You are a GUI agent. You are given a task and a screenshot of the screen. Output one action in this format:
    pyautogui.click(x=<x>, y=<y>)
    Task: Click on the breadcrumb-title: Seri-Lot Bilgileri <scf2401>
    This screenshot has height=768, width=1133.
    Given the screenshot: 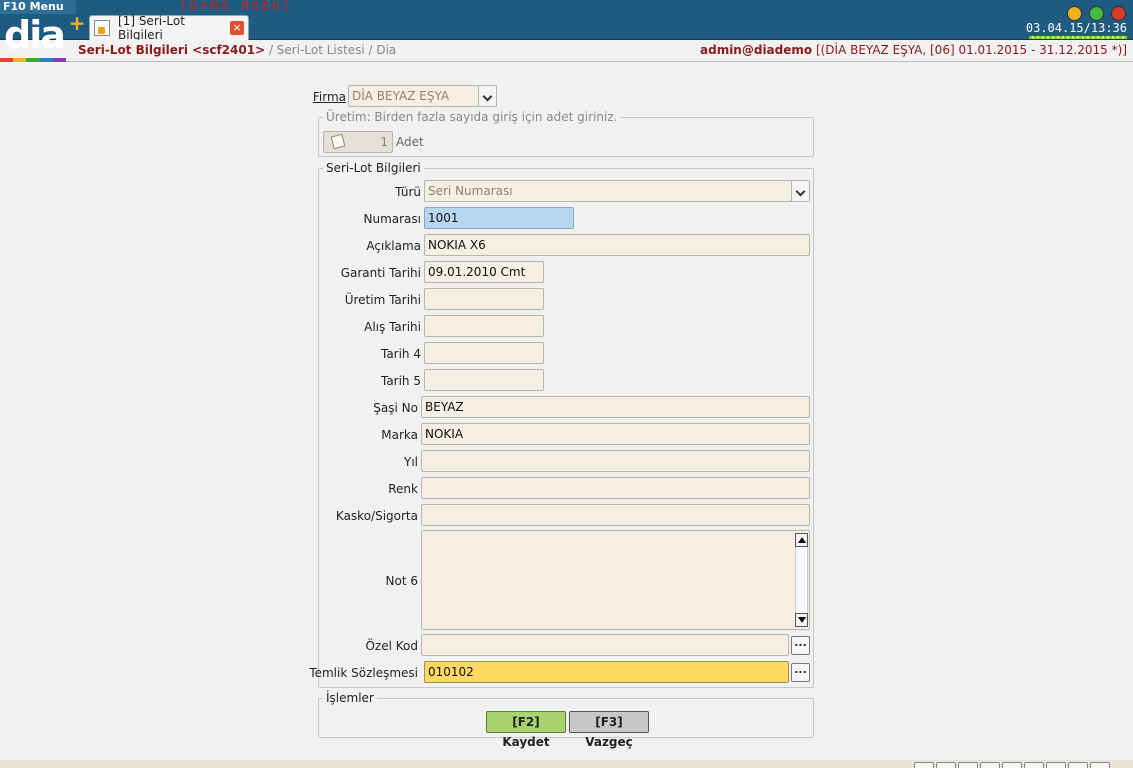 What is the action you would take?
    pyautogui.click(x=171, y=50)
    